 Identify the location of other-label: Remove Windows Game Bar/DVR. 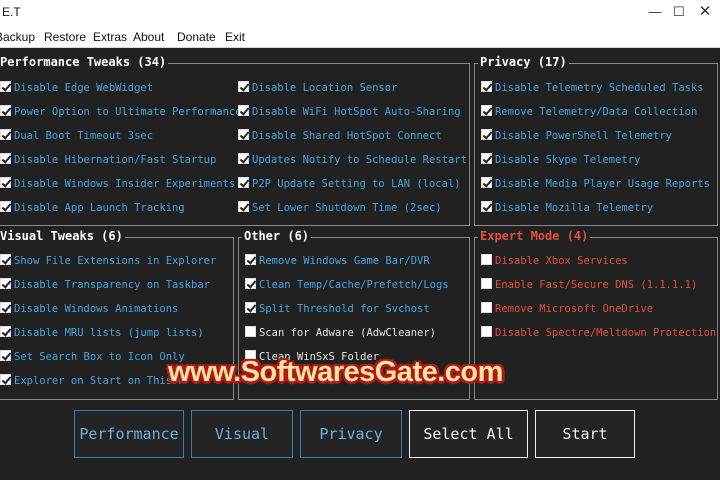
(344, 261).